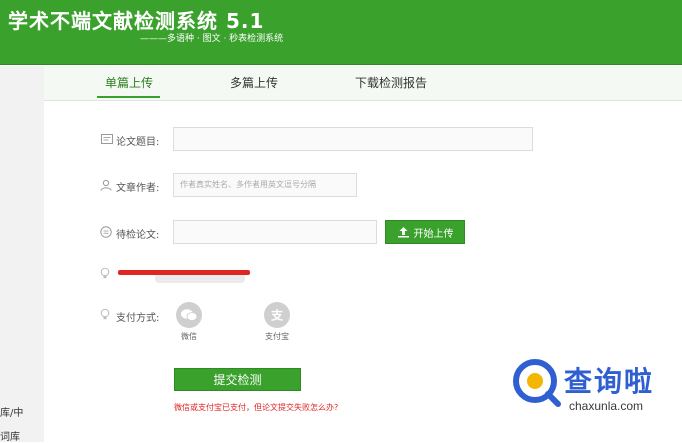 The height and width of the screenshot is (443, 682). I want to click on payment-option-wechat: 微信, so click(189, 322).